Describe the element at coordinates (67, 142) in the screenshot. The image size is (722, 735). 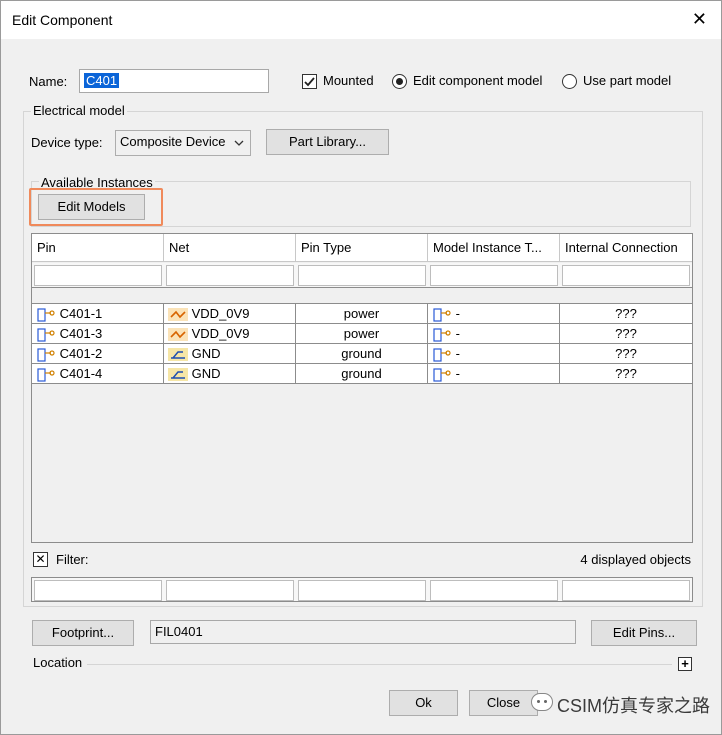
I see `device-type-label: Device type:` at that location.